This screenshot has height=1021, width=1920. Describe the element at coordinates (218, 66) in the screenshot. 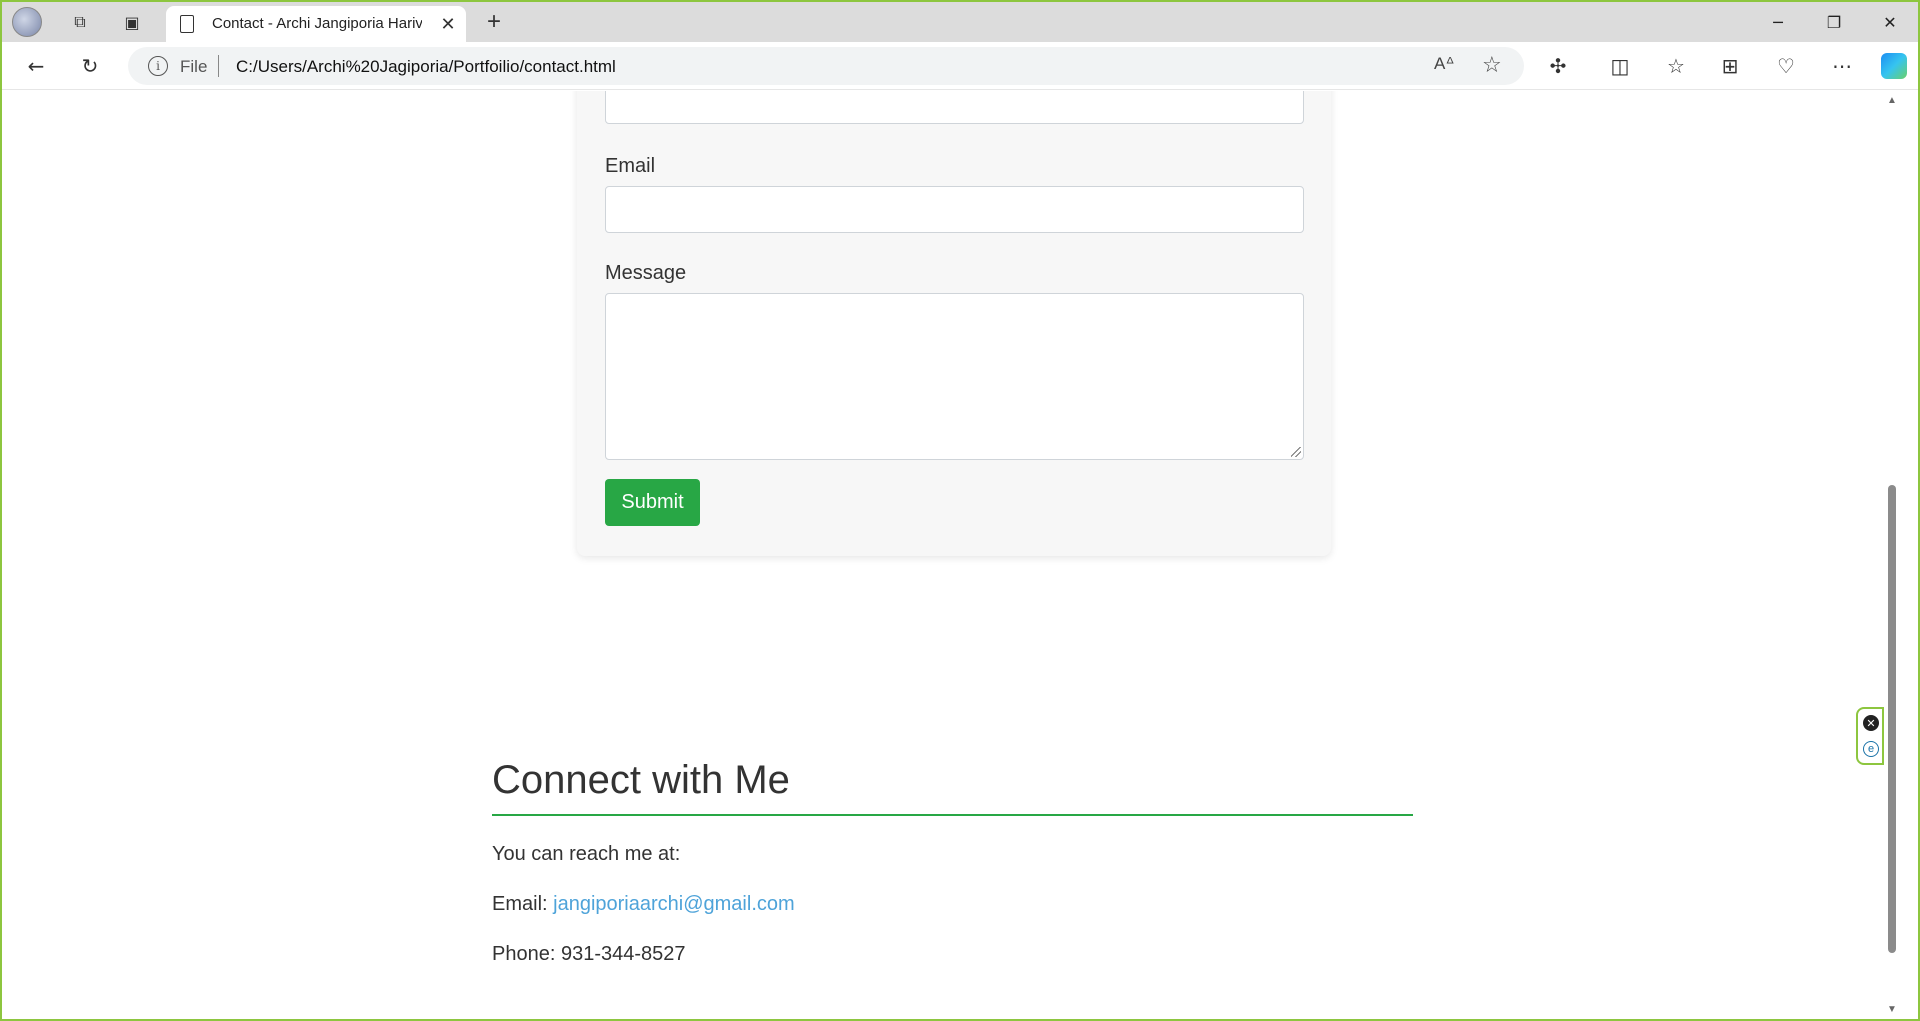

I see `address-separator` at that location.